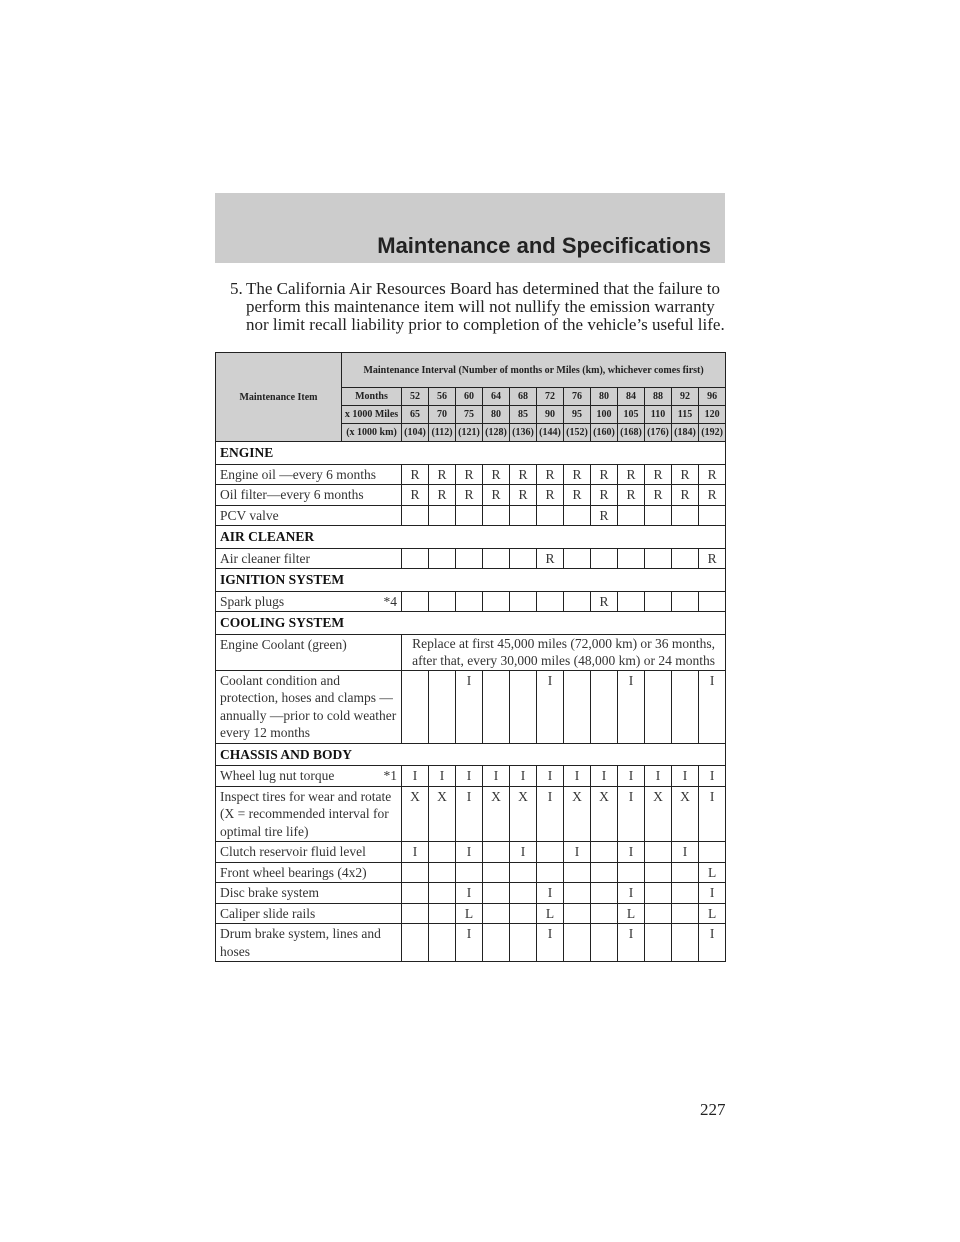  Describe the element at coordinates (550, 414) in the screenshot. I see `miles-row-value: 90` at that location.